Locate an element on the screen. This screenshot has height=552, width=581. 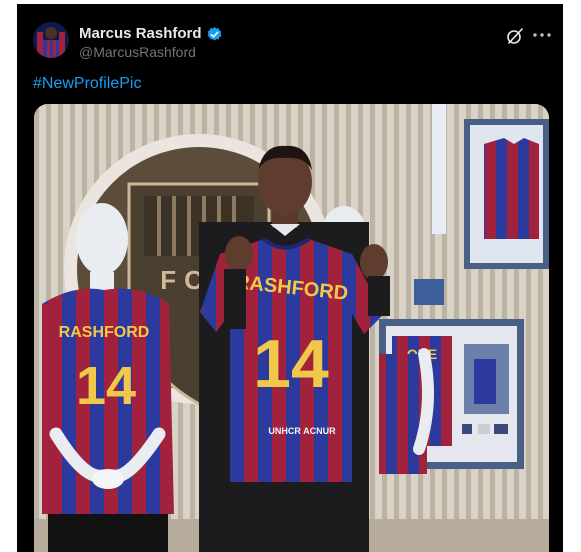
left-shirt-number: 14 is located at coordinates (106, 386).